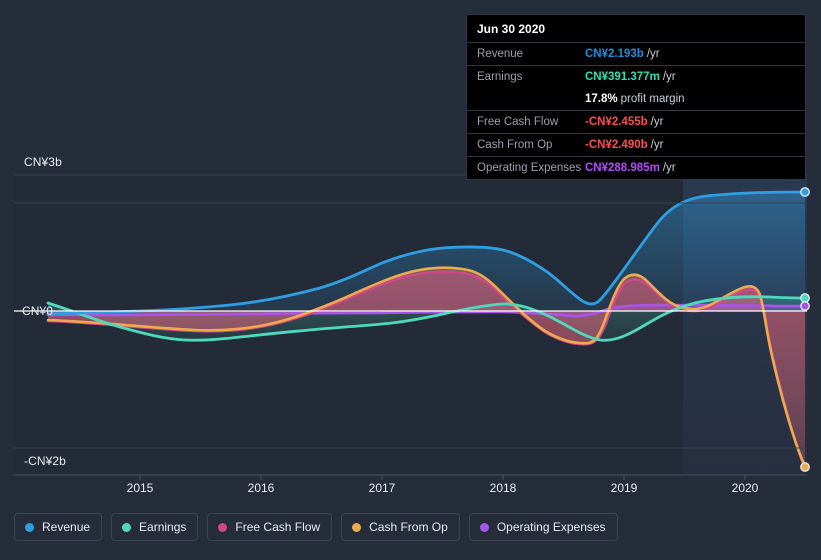 This screenshot has width=821, height=560. I want to click on tooltip-label-earnings: Earnings, so click(500, 77).